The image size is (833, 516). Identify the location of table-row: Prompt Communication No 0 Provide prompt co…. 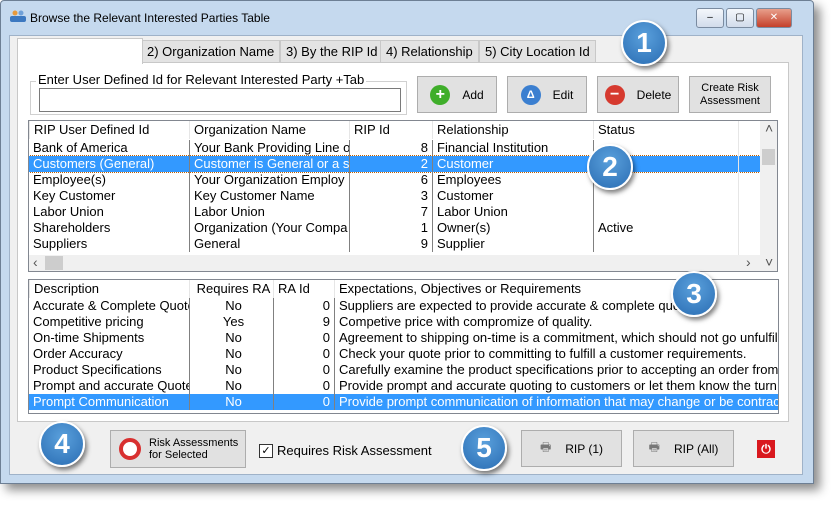
(403, 402).